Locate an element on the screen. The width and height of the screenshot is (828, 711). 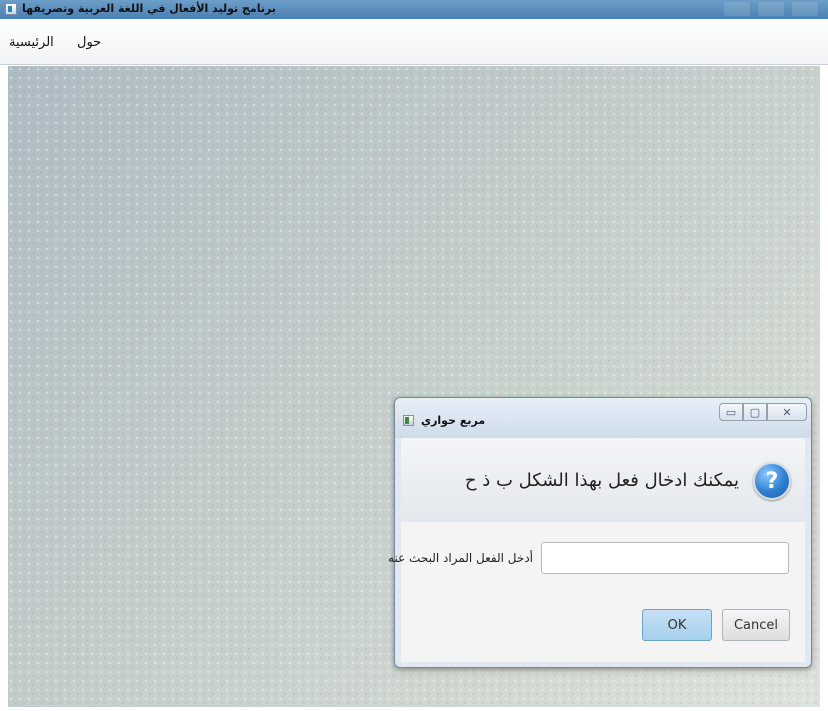
window-controls is located at coordinates (771, 9).